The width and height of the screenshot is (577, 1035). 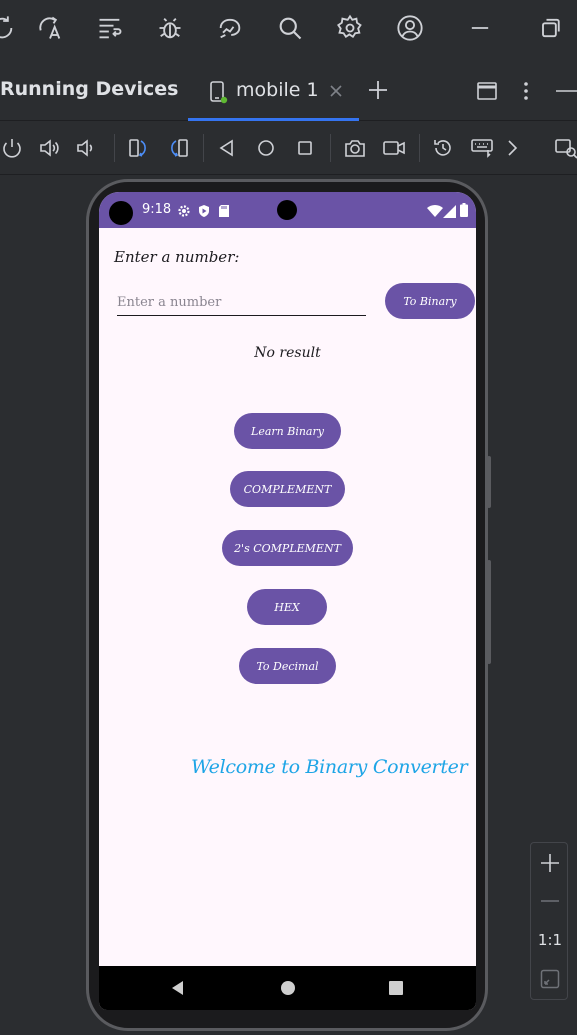 I want to click on layout-icon, so click(x=487, y=91).